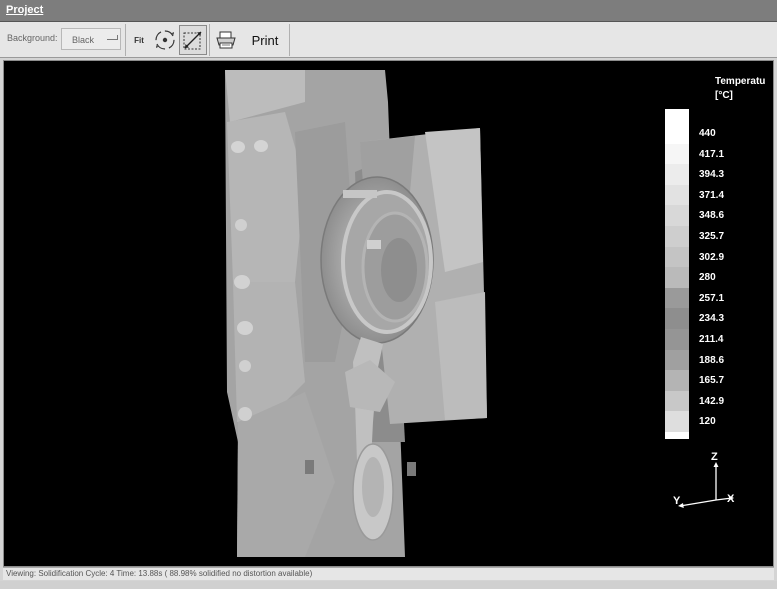  I want to click on legend-value: 394.3, so click(712, 175).